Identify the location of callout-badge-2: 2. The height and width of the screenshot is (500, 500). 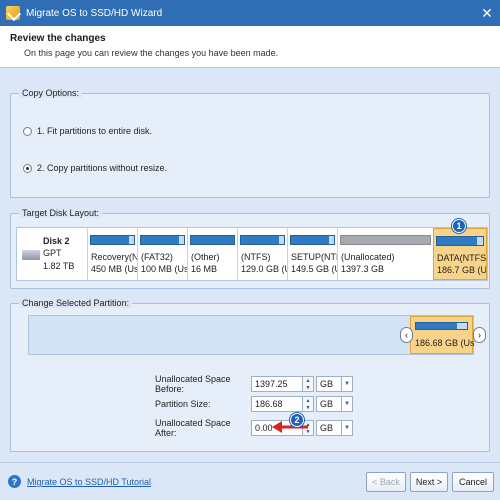
(297, 420).